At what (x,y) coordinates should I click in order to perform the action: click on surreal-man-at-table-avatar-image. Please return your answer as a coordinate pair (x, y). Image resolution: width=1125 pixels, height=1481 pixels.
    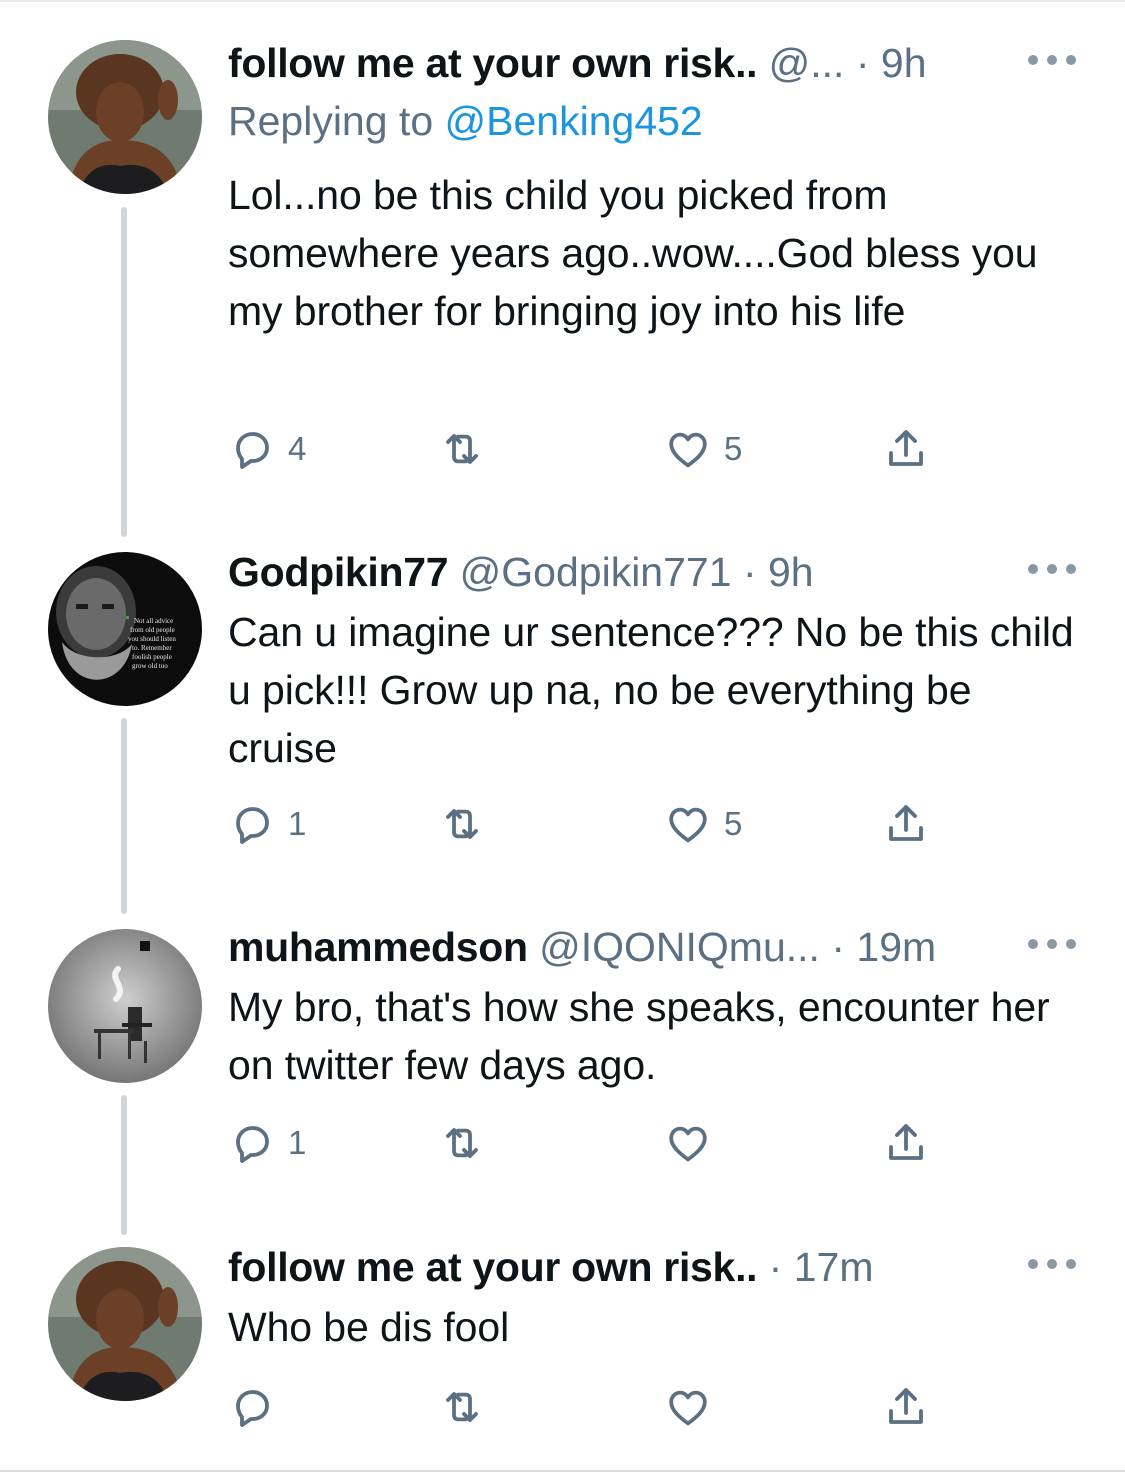
    Looking at the image, I should click on (125, 1006).